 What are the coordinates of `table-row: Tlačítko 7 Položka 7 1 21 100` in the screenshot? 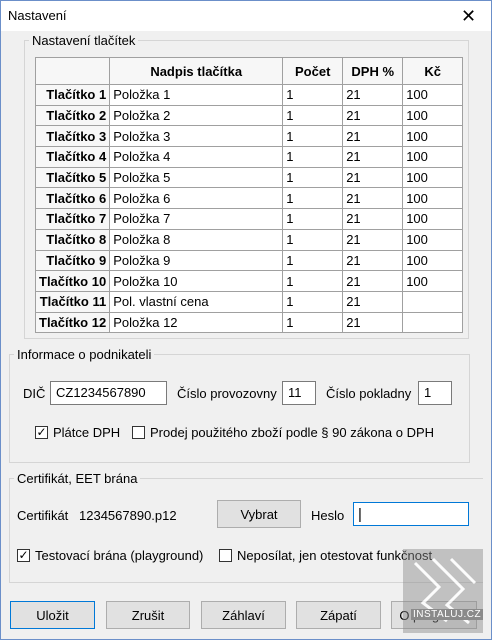 It's located at (249, 219).